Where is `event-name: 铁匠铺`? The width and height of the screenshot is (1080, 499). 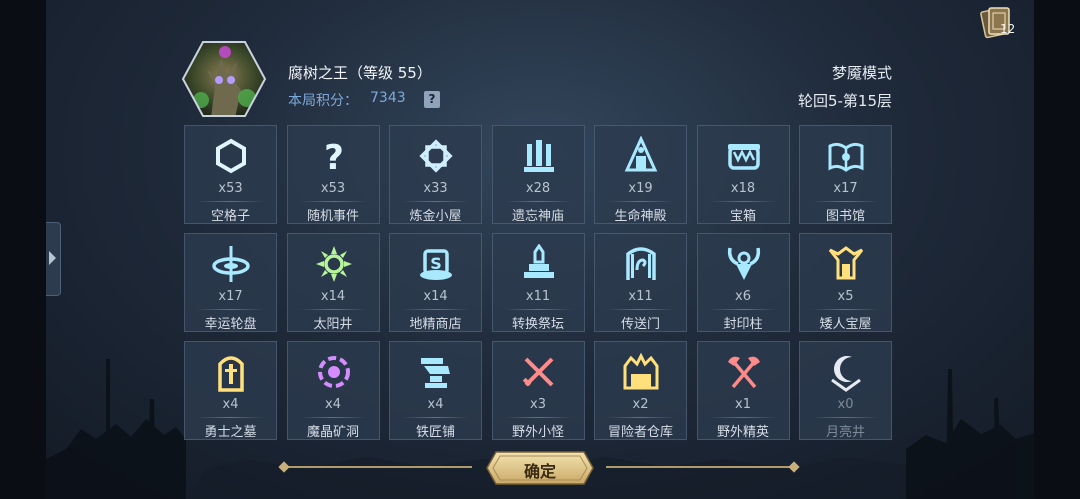
event-name: 铁匠铺 is located at coordinates (435, 432).